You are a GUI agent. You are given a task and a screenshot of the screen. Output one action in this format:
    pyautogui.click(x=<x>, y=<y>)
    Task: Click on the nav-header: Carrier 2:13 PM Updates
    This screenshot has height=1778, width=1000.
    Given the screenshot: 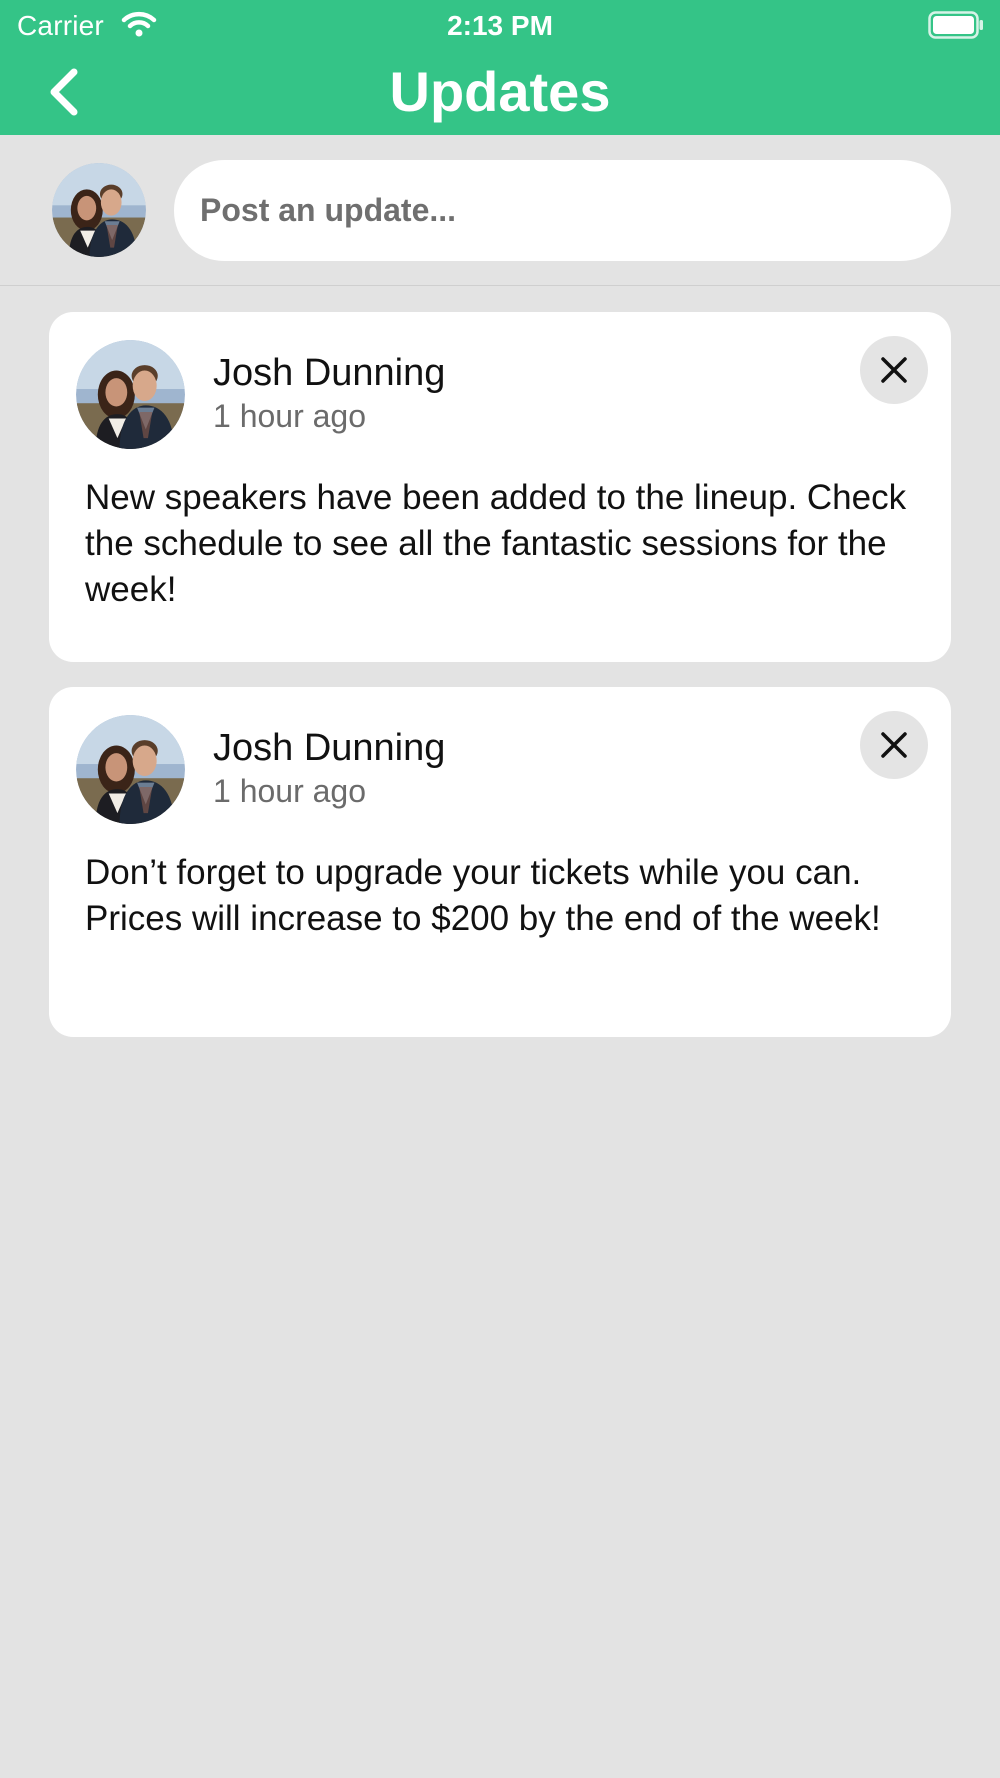 What is the action you would take?
    pyautogui.click(x=500, y=67)
    